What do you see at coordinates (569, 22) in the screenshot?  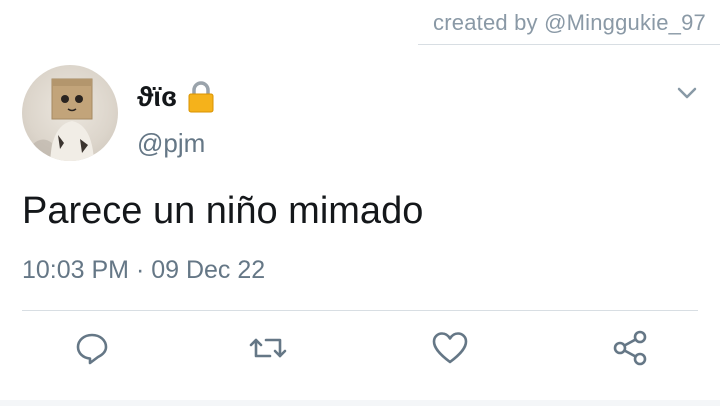 I see `creator-credit: created by @Minggukie_97` at bounding box center [569, 22].